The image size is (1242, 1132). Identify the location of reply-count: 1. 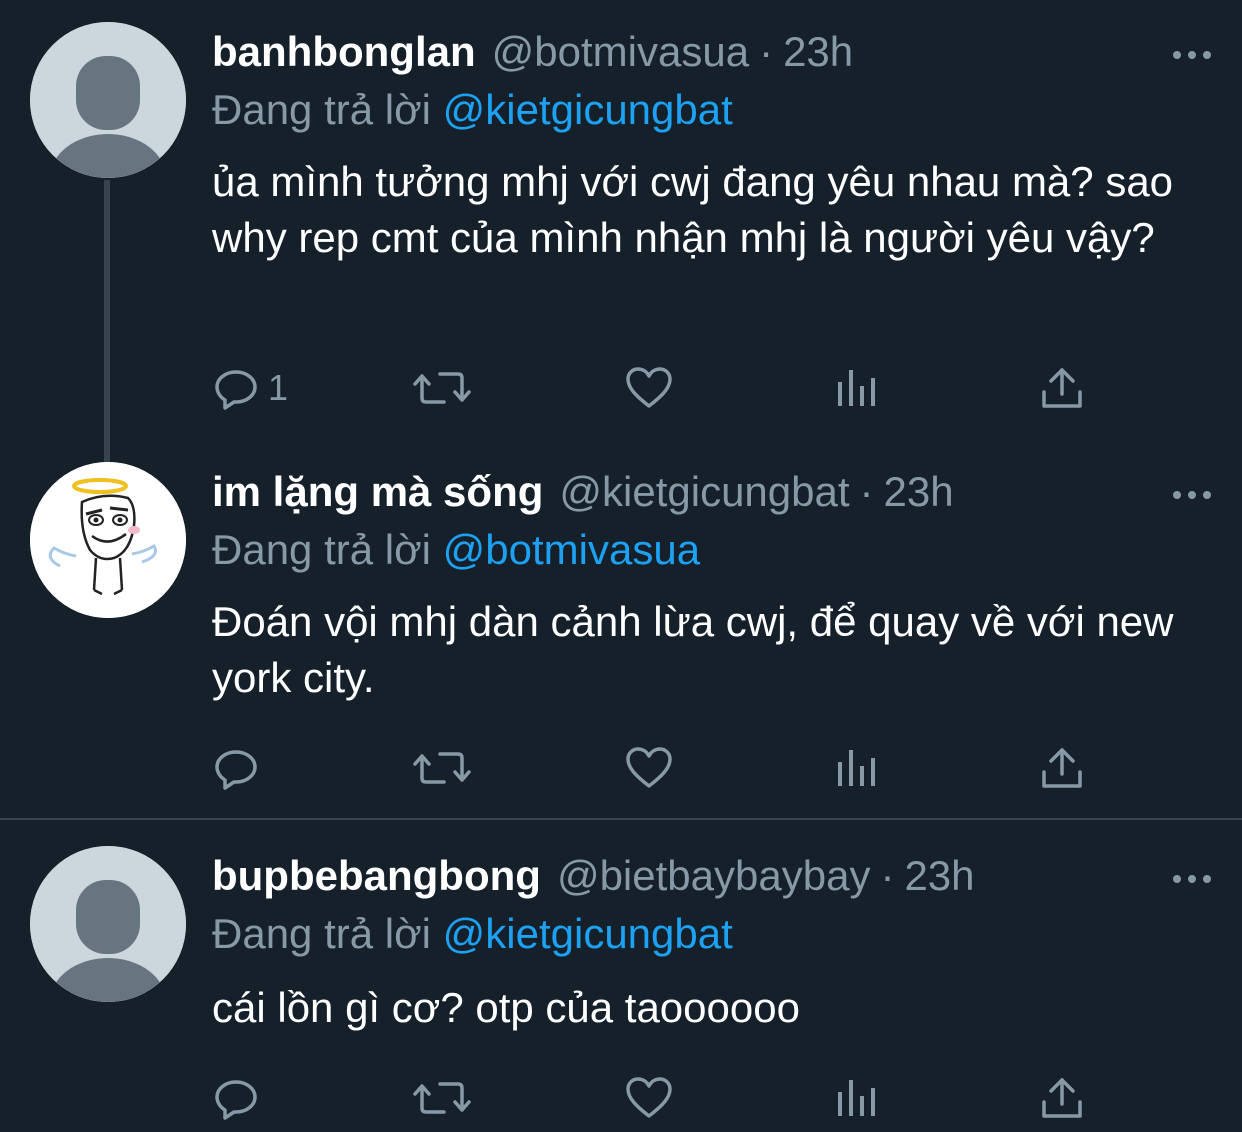
(278, 387).